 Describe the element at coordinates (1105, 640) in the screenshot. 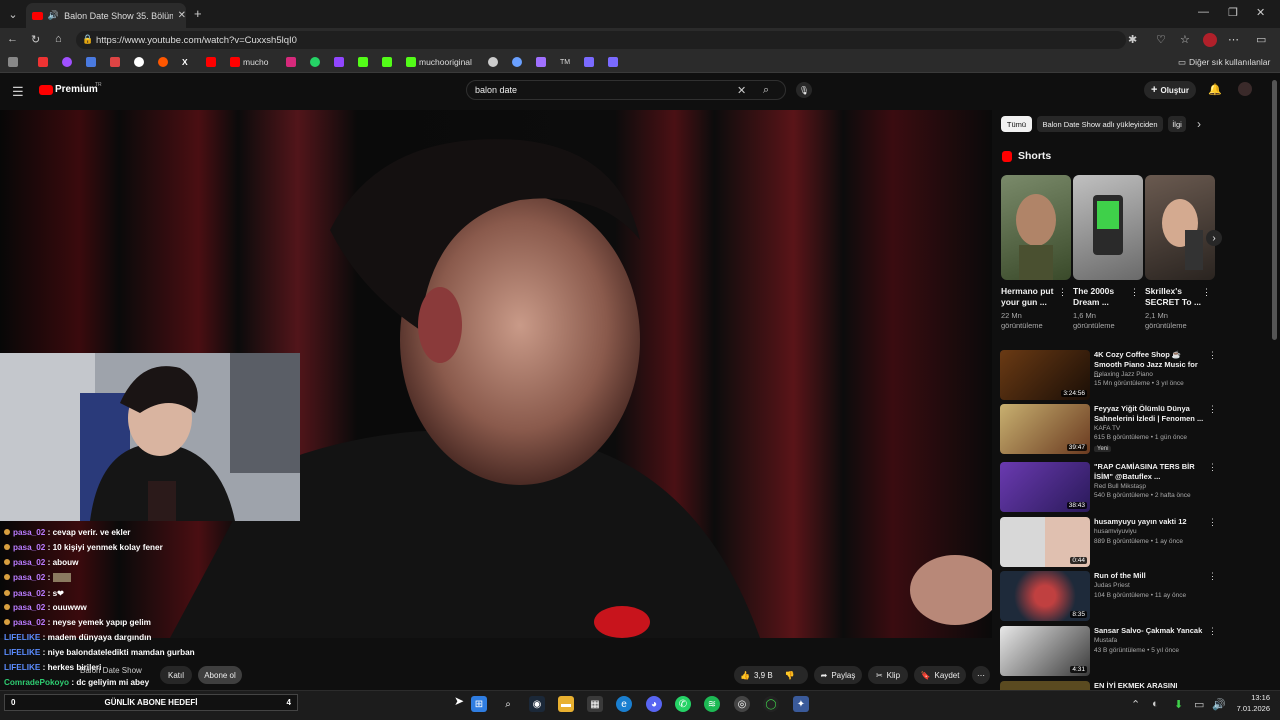

I see `channel-name: Mustafa` at that location.